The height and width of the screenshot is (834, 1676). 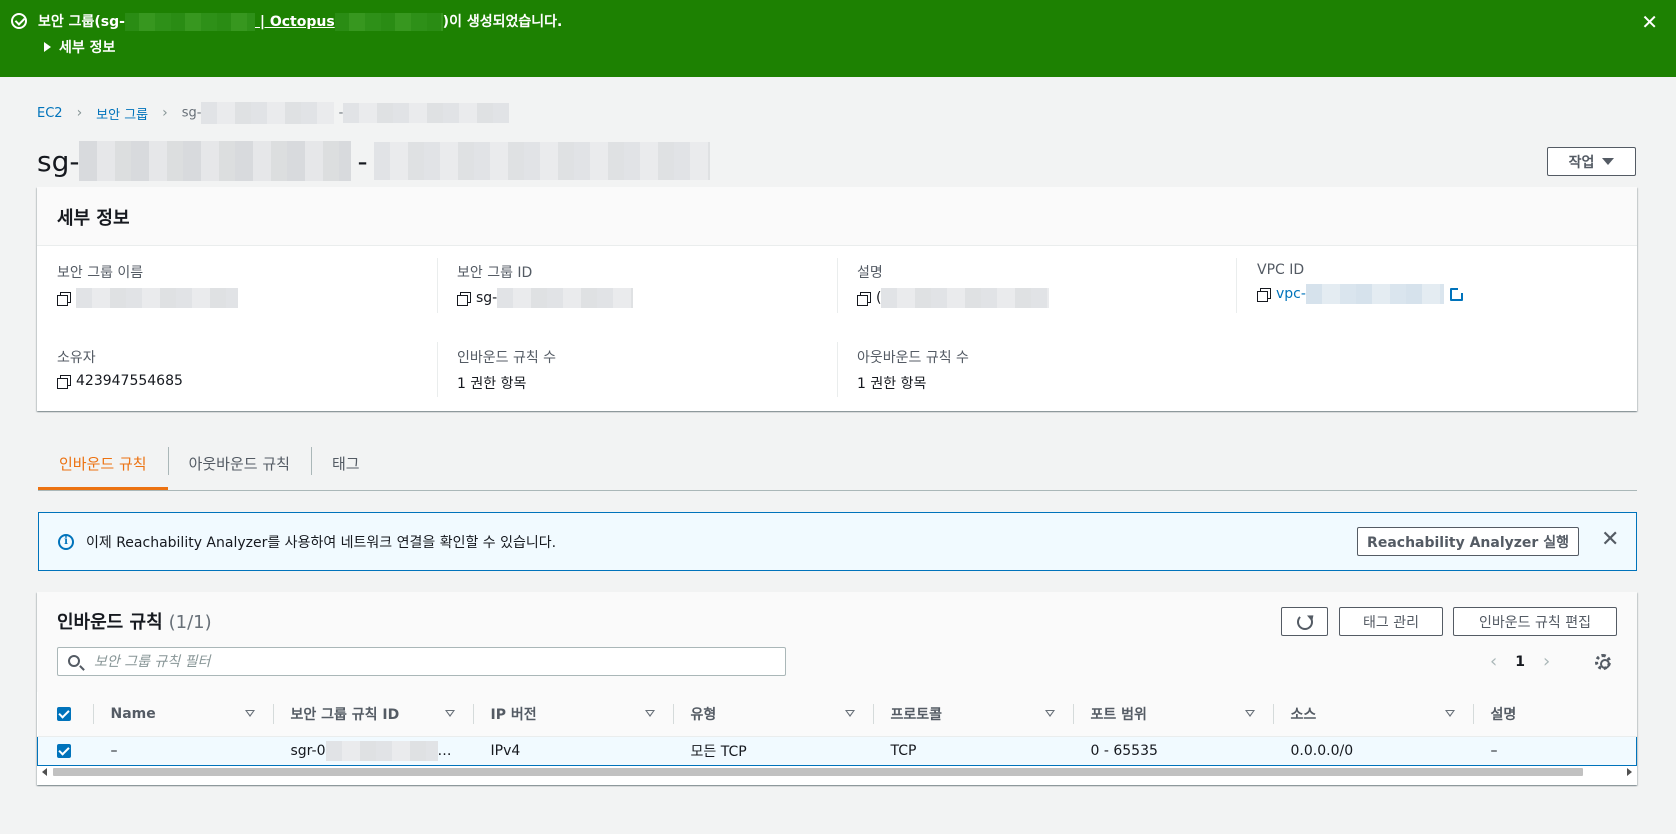 I want to click on breadcrumb: EC2 › 보안 그룹 › sg- -, so click(x=273, y=113).